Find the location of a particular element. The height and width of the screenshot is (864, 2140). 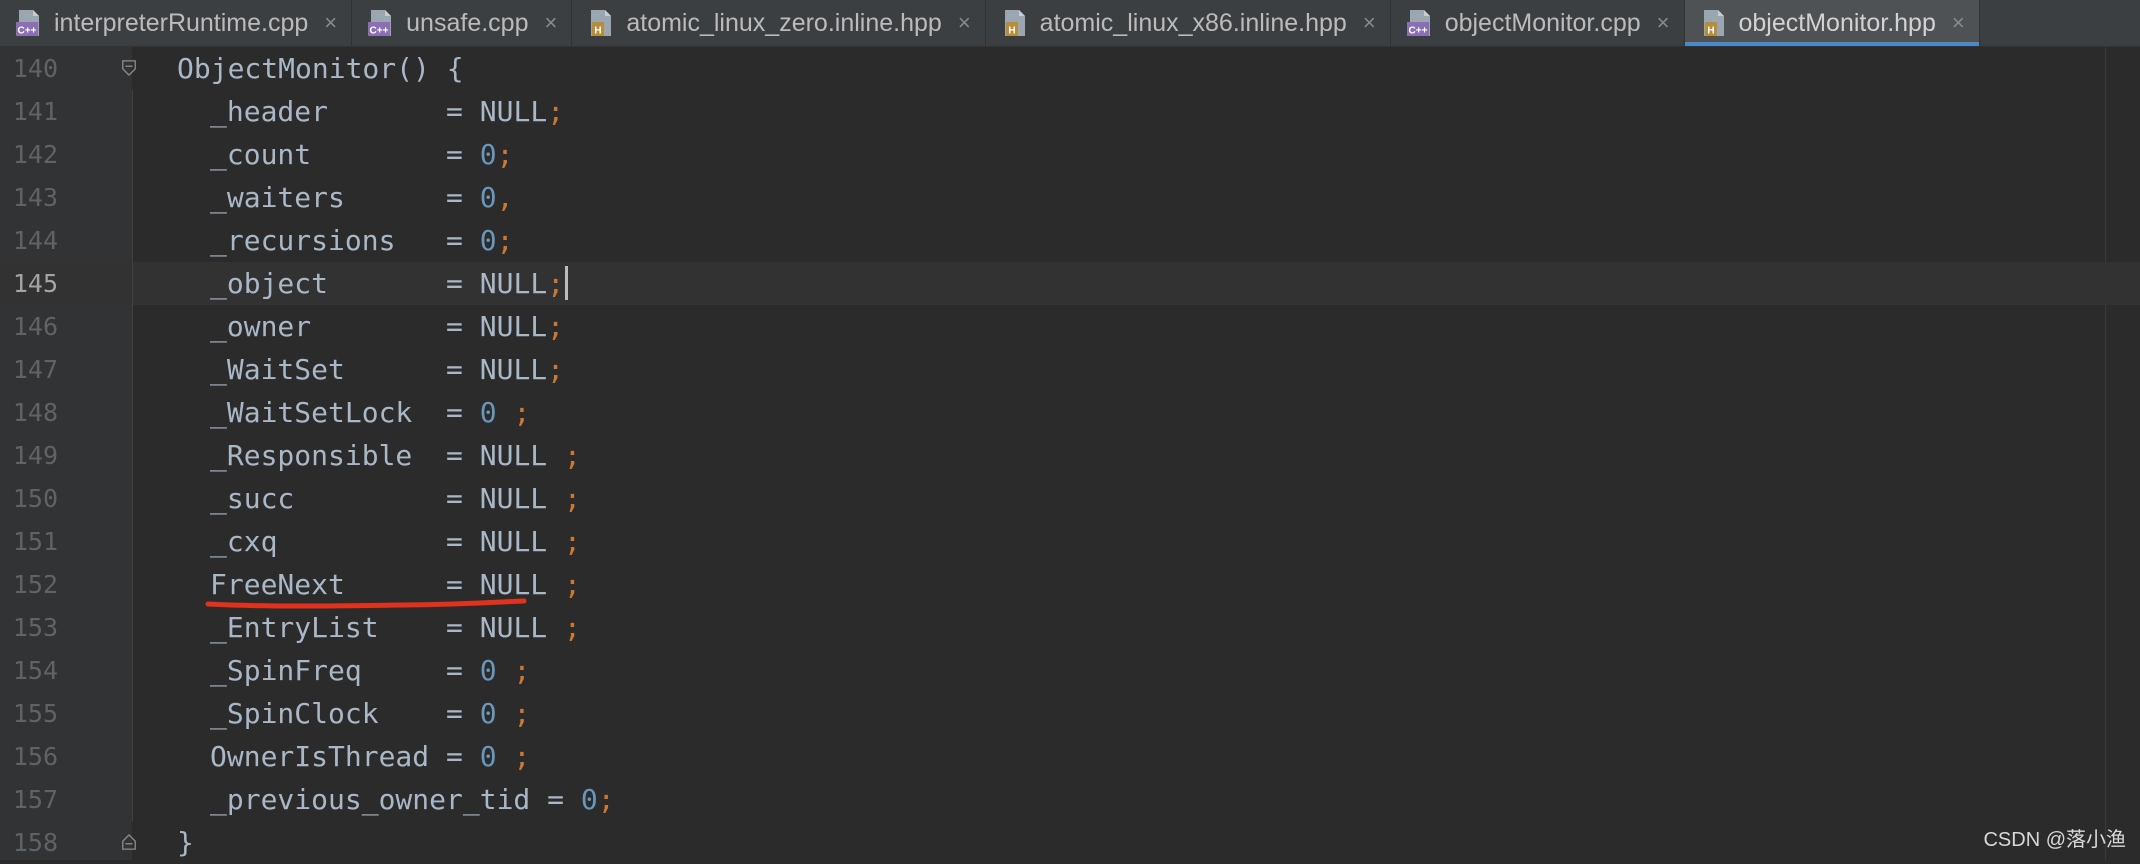

tab-unsafe-cpp: C++ unsafe.cpp × is located at coordinates (462, 23).